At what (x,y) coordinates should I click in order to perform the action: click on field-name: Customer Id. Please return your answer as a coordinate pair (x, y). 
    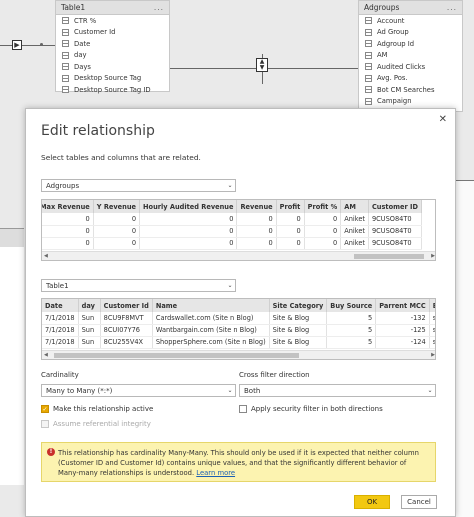
    Looking at the image, I should click on (95, 32).